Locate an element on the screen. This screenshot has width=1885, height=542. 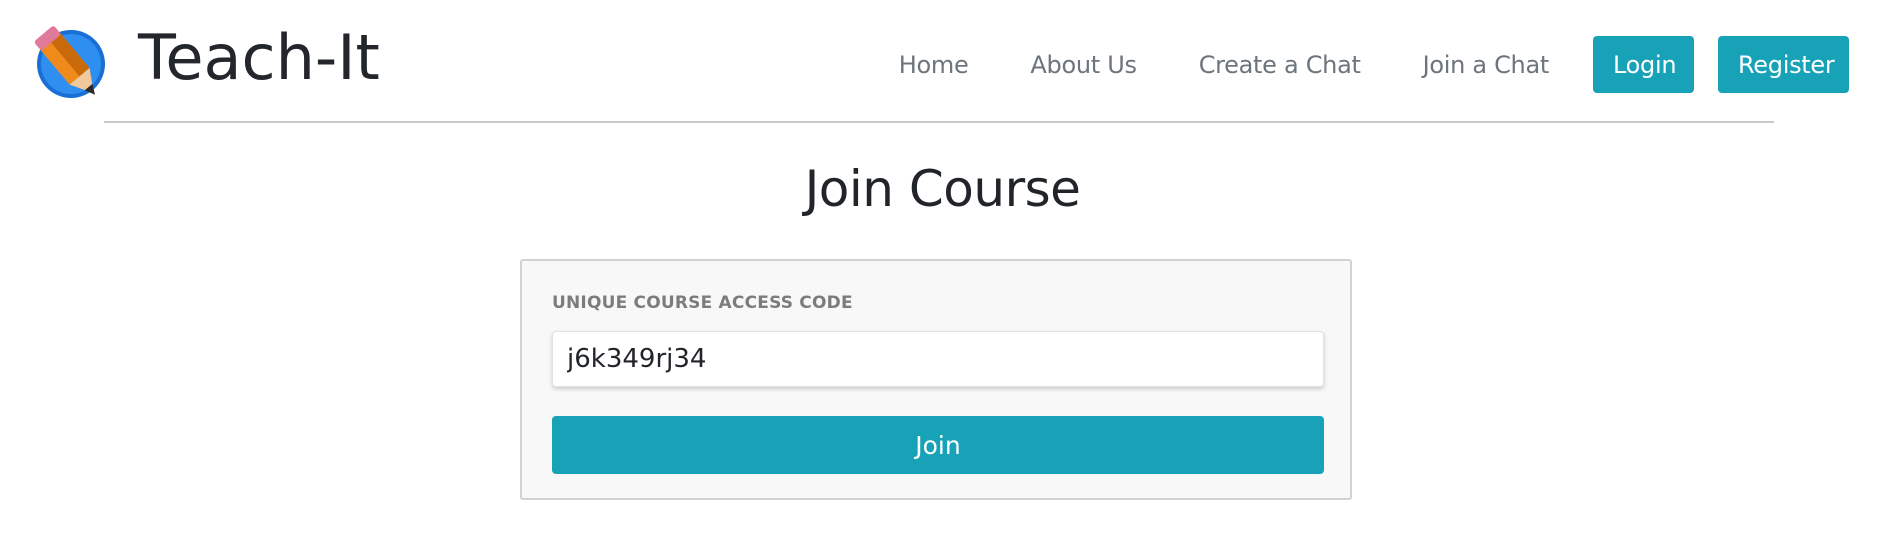
register-button: Register is located at coordinates (1783, 64).